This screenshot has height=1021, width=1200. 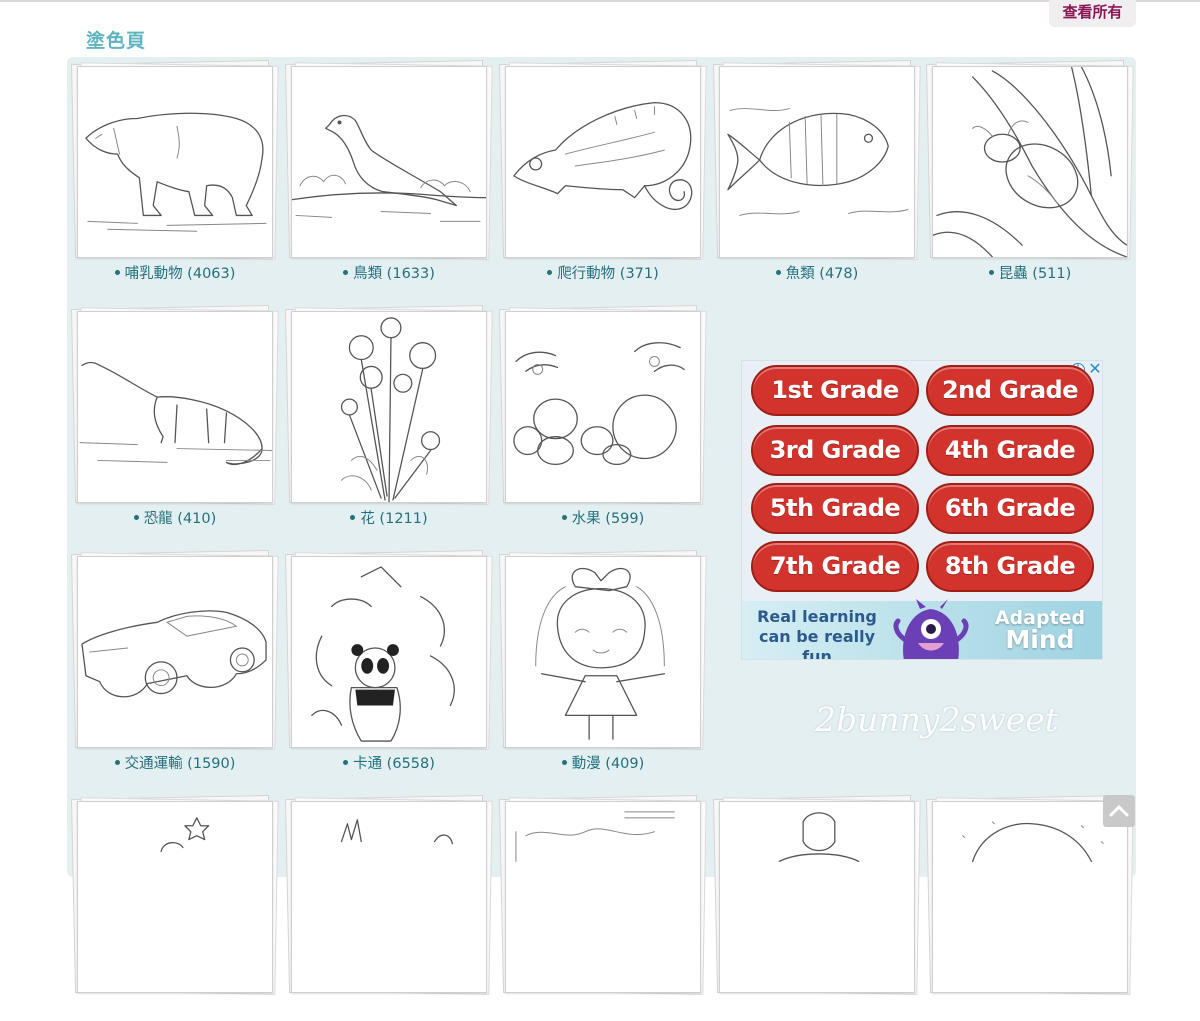 I want to click on insects-thumbnail, so click(x=1030, y=162).